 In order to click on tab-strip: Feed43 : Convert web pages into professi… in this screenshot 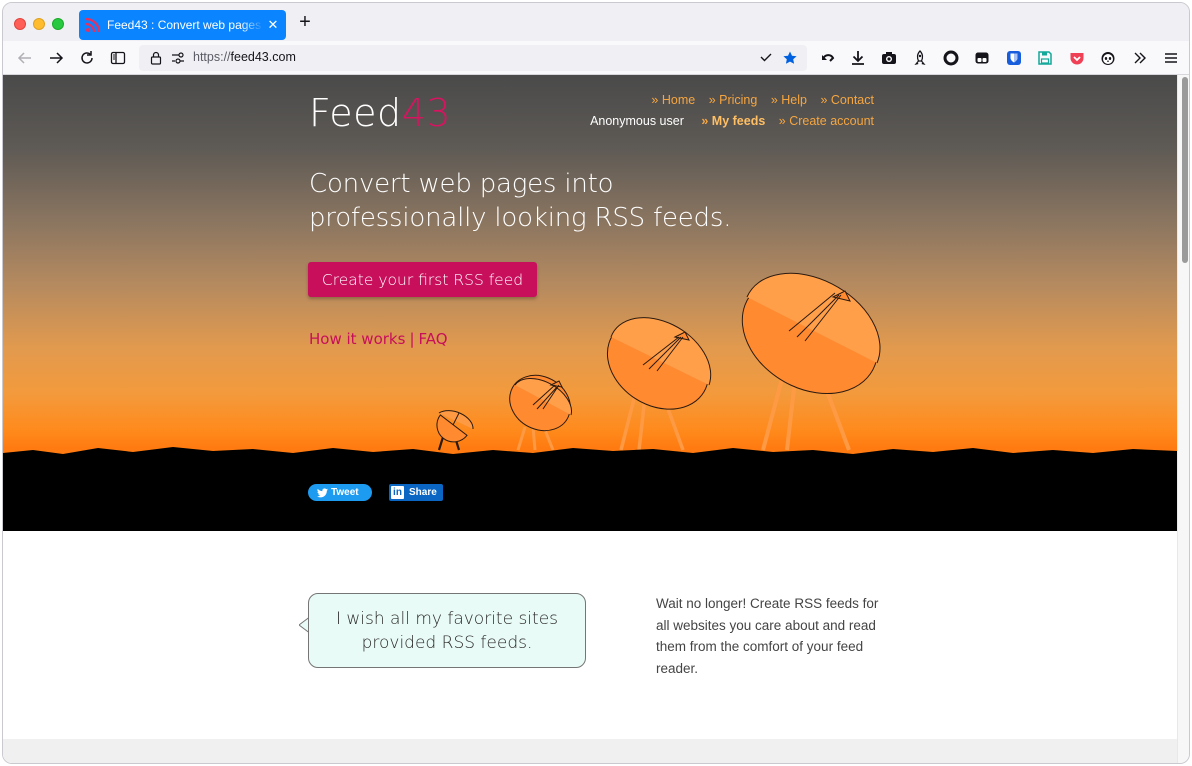, I will do `click(596, 22)`.